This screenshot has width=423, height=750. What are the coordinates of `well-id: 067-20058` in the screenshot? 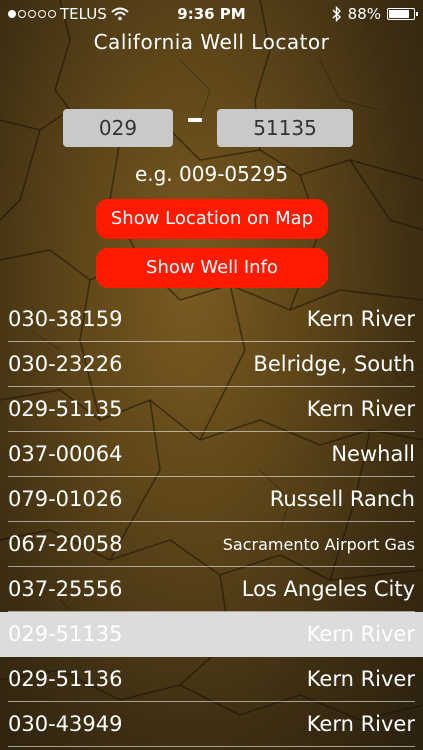 It's located at (65, 544).